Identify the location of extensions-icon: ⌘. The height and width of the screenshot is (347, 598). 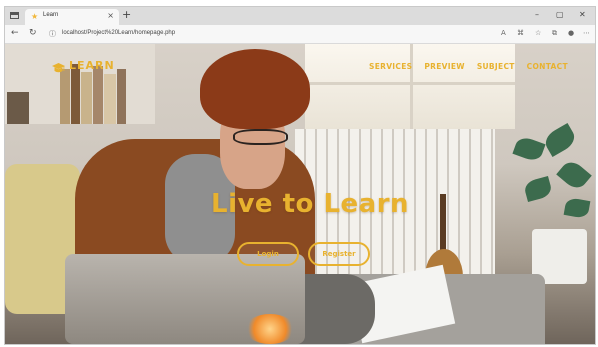
(520, 33).